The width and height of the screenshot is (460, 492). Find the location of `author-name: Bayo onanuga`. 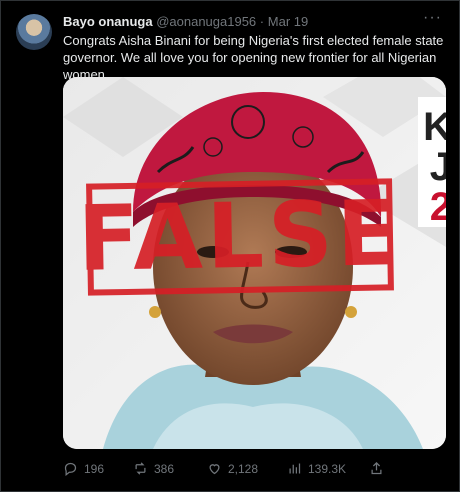

author-name: Bayo onanuga is located at coordinates (108, 21).